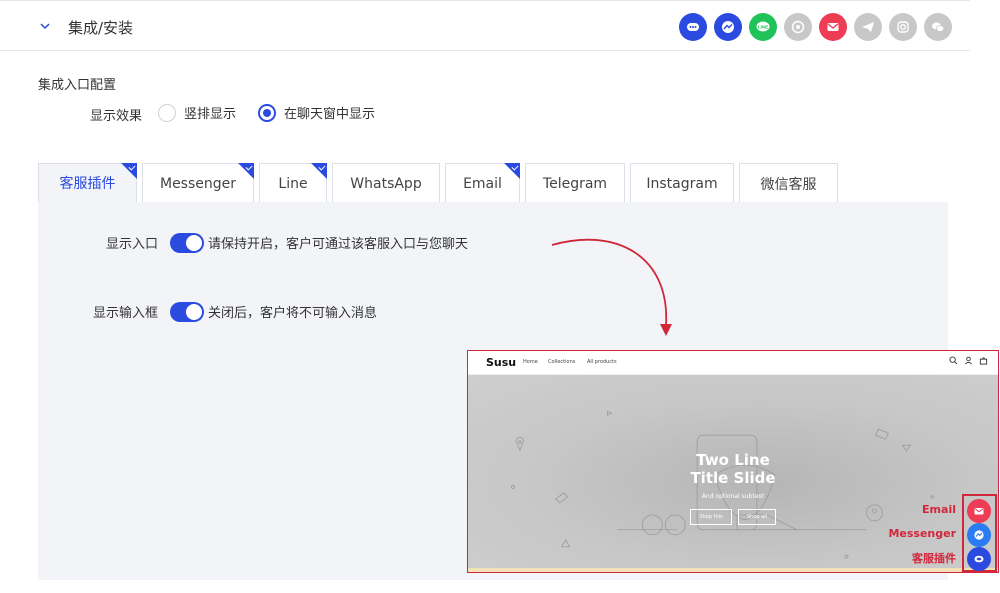  Describe the element at coordinates (101, 28) in the screenshot. I see `section-title: 集成/安装` at that location.